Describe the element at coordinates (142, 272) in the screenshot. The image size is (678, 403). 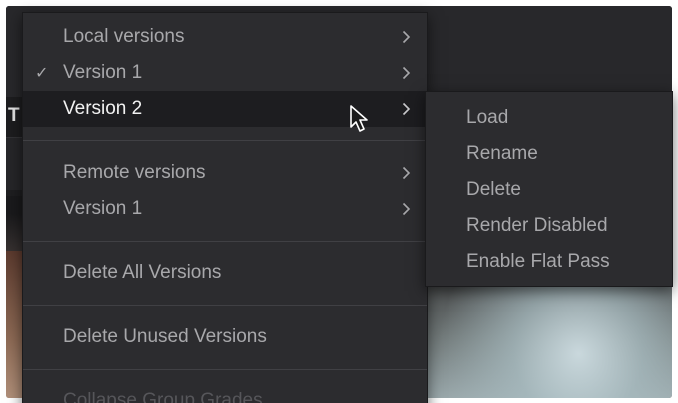
I see `menu-item-label: Delete All Versions` at that location.